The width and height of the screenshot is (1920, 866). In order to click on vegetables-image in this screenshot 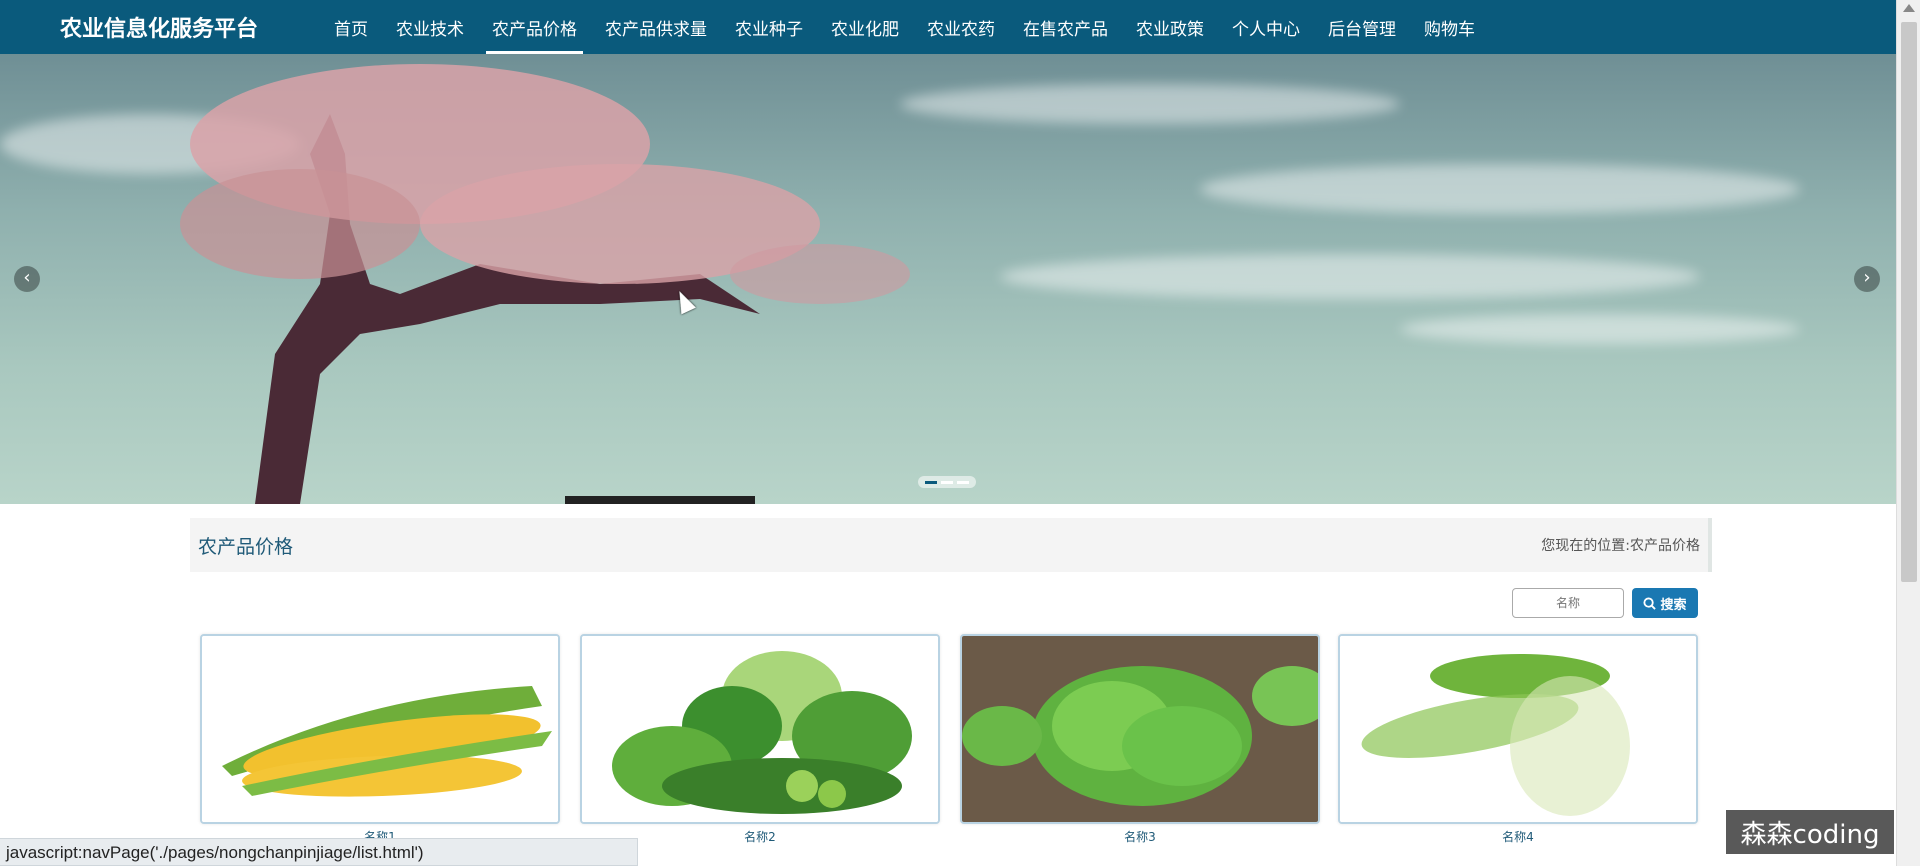, I will do `click(760, 729)`.